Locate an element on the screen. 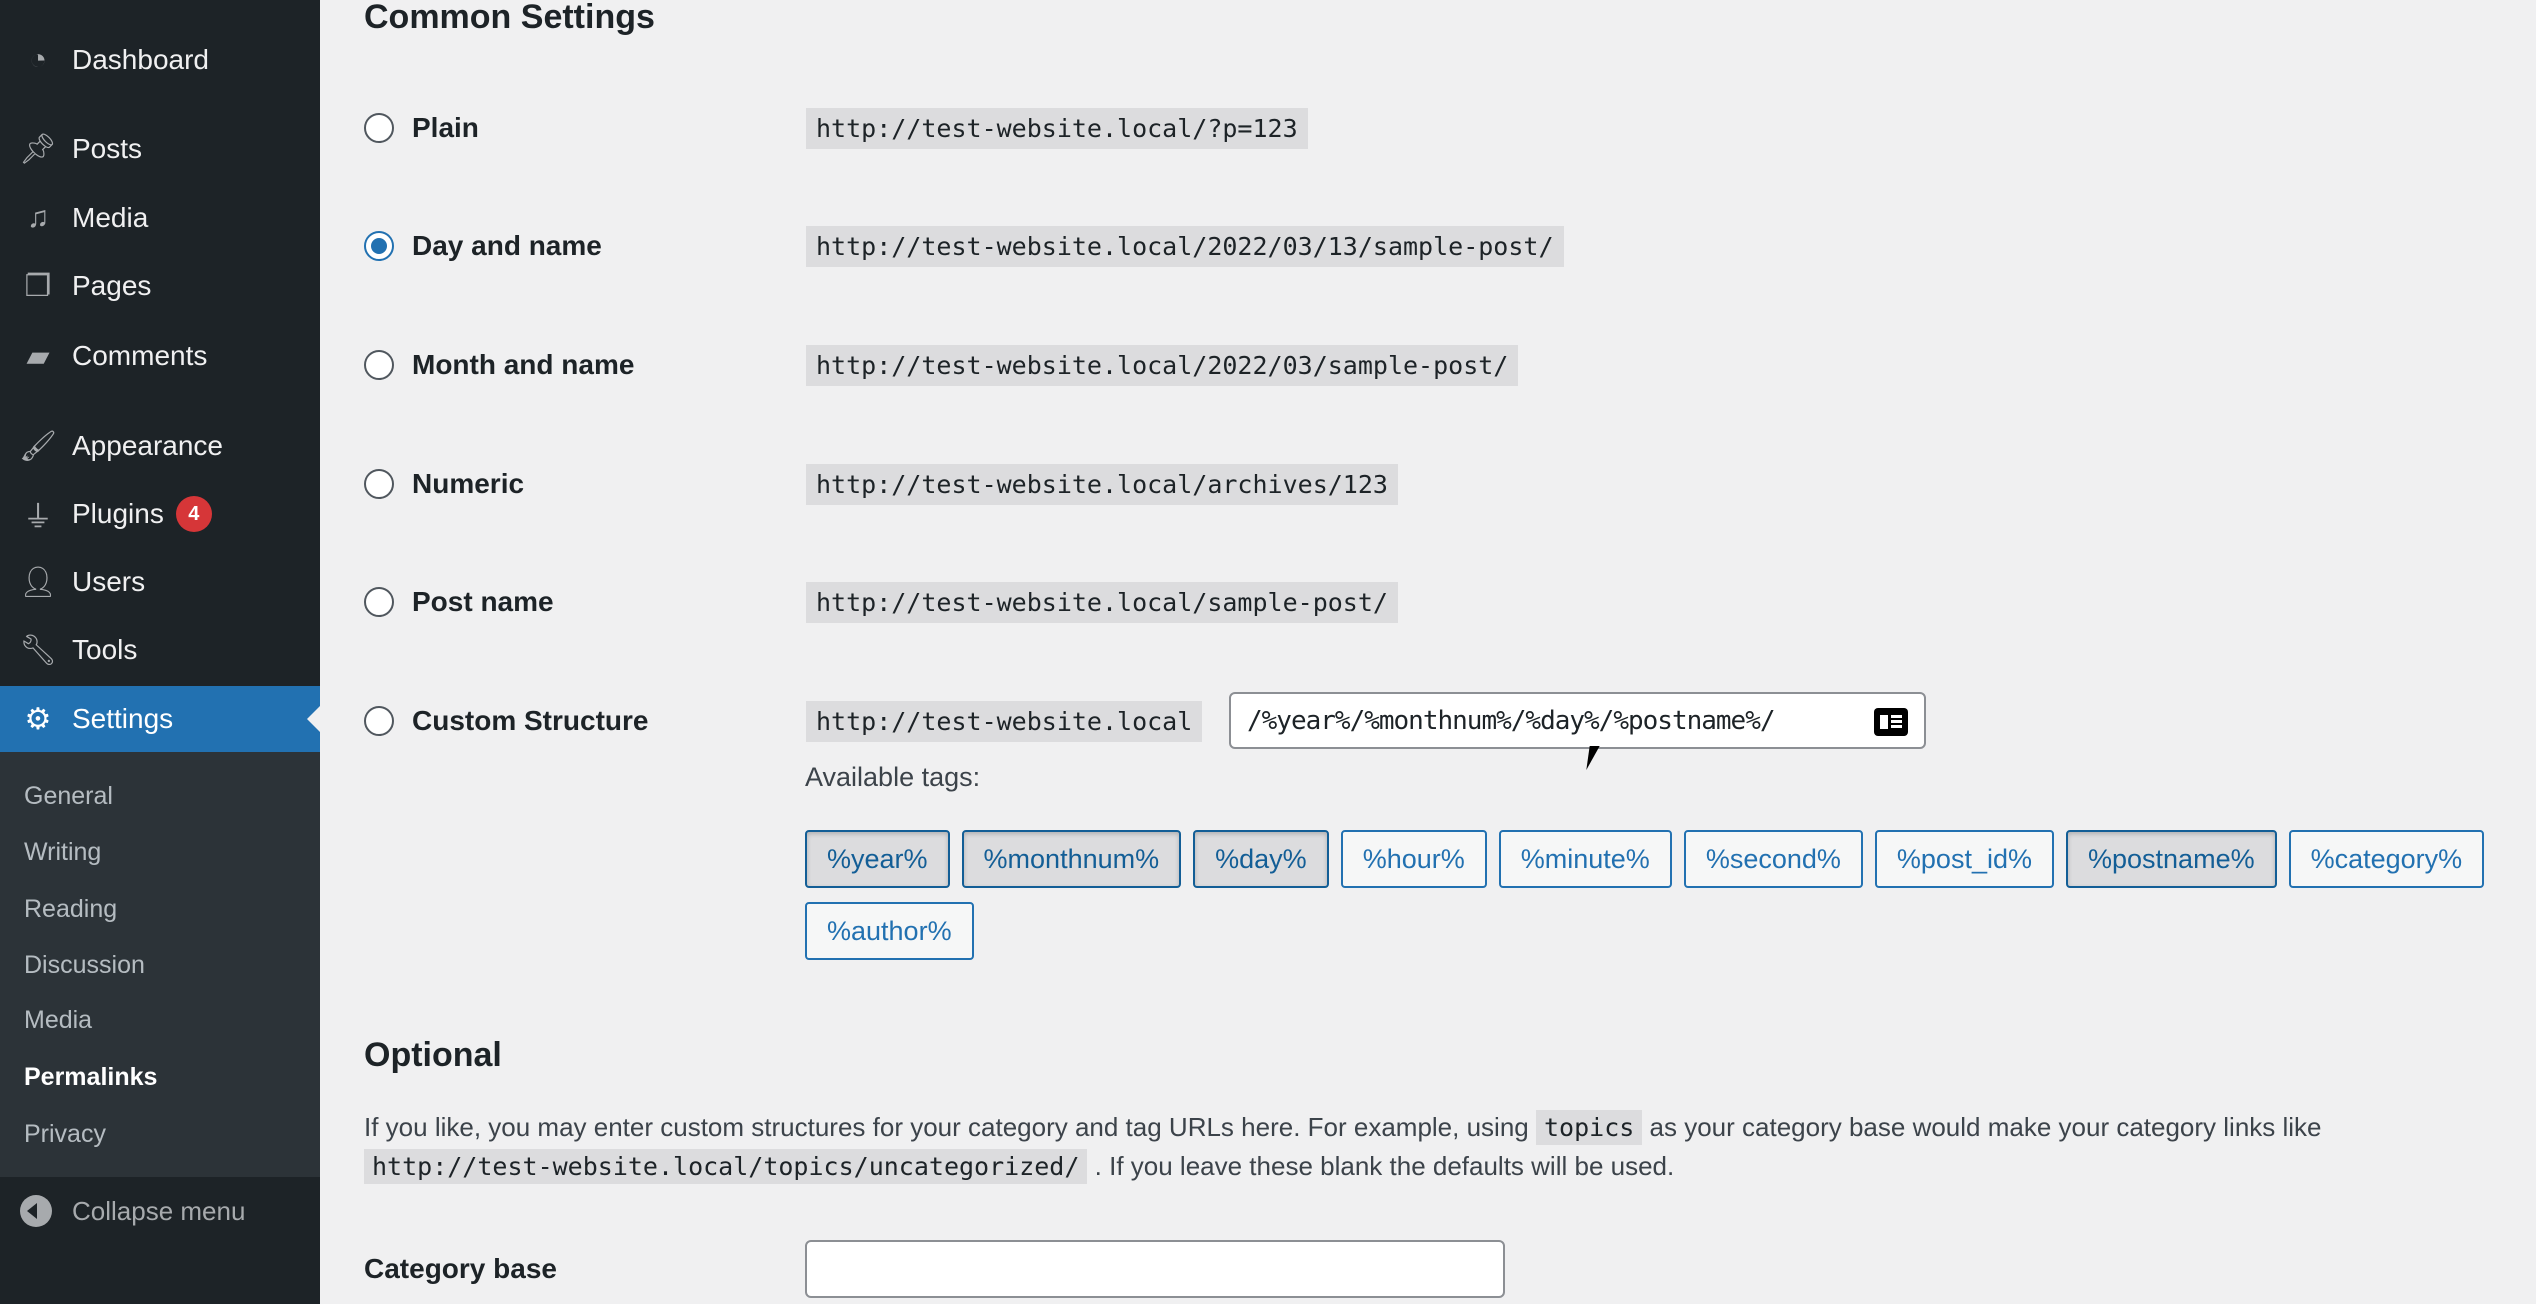  radio-plain is located at coordinates (379, 128).